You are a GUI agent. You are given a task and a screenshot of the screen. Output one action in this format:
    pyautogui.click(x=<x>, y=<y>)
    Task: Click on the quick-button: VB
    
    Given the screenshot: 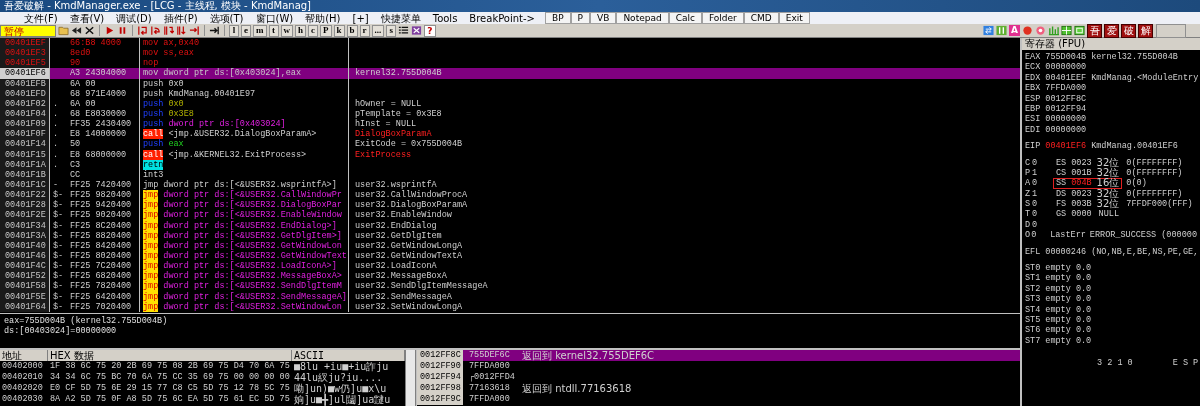 What is the action you would take?
    pyautogui.click(x=603, y=18)
    